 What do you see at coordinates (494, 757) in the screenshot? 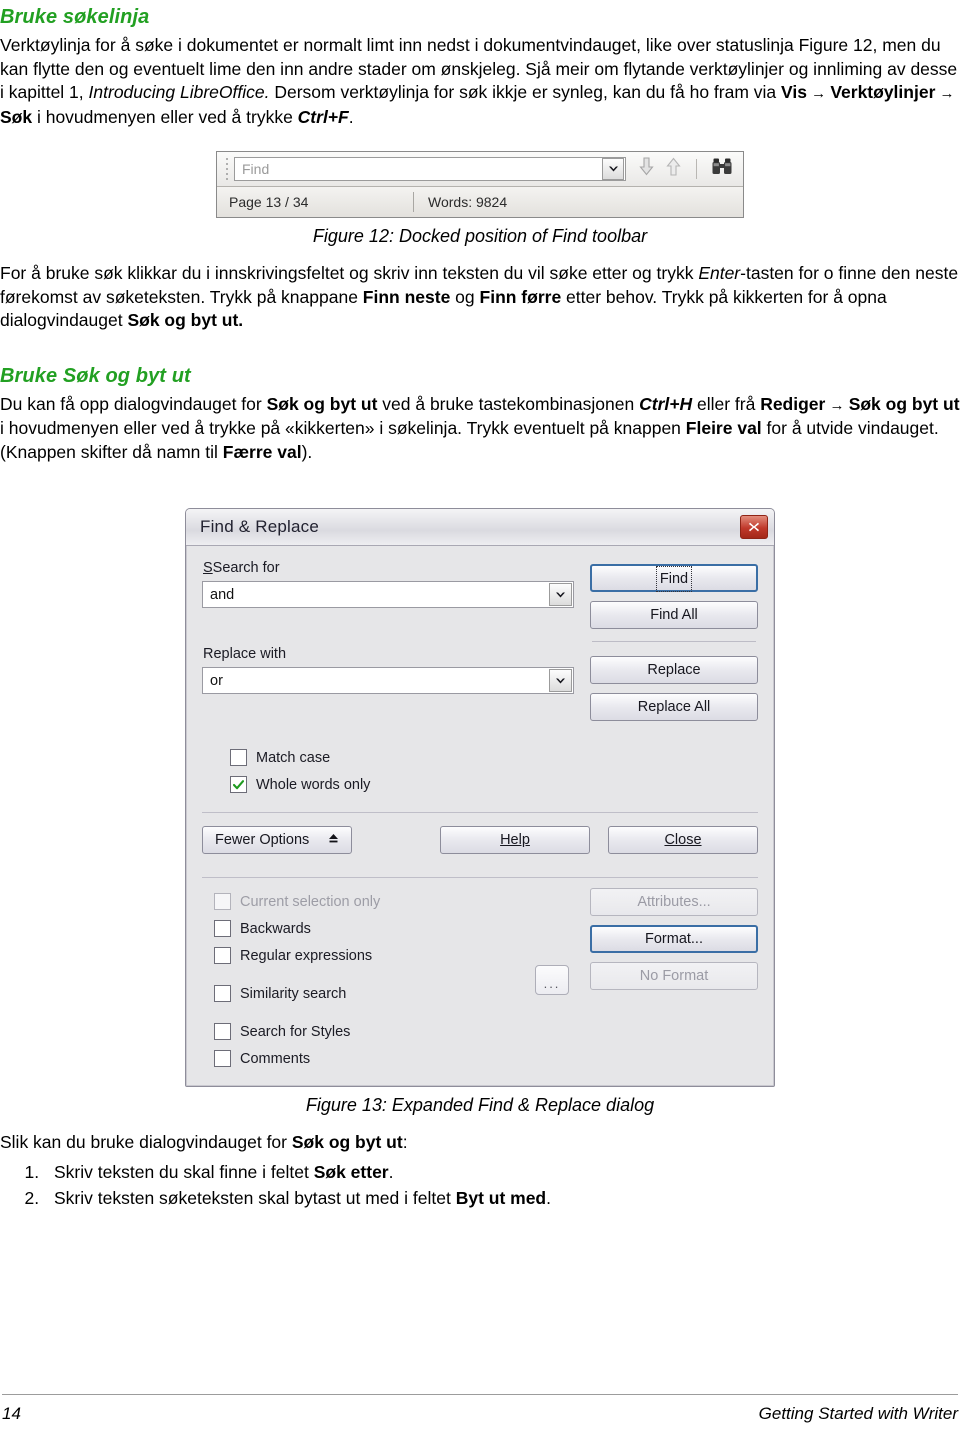
I see `checkbox-match-case: Match case` at bounding box center [494, 757].